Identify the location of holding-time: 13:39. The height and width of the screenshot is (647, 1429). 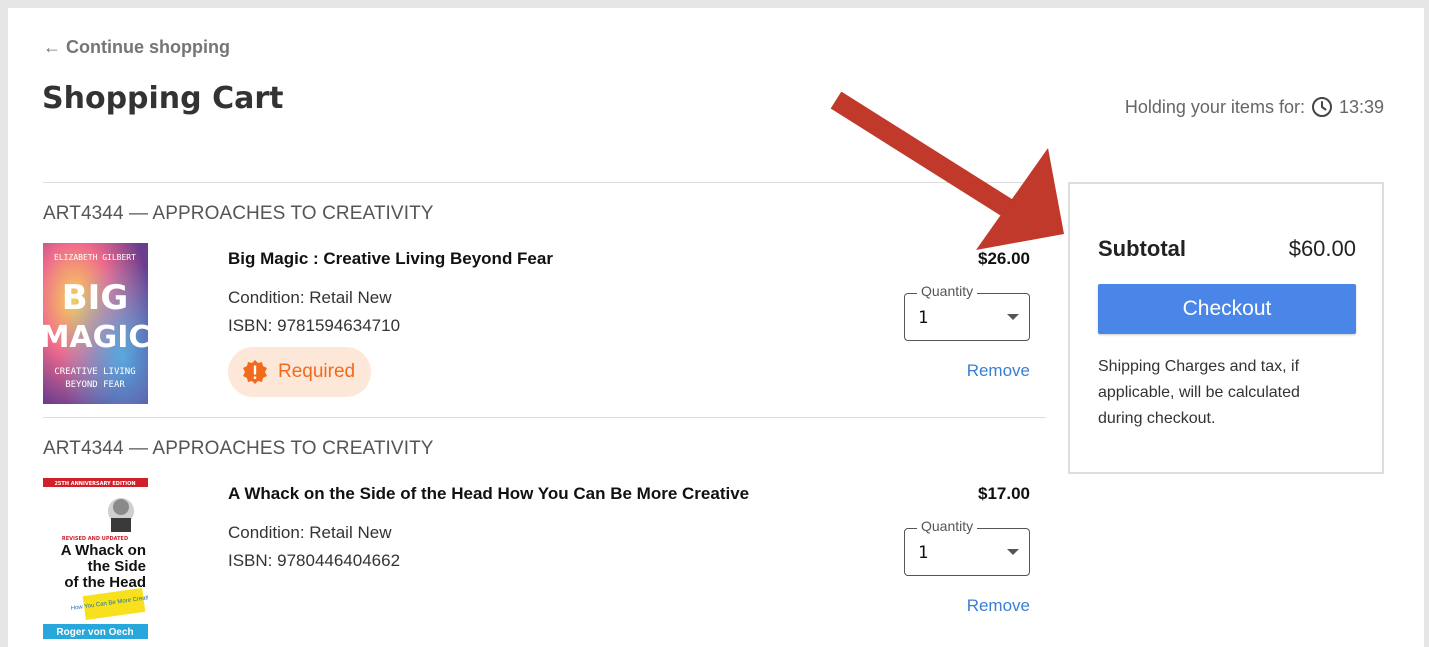
(1361, 106).